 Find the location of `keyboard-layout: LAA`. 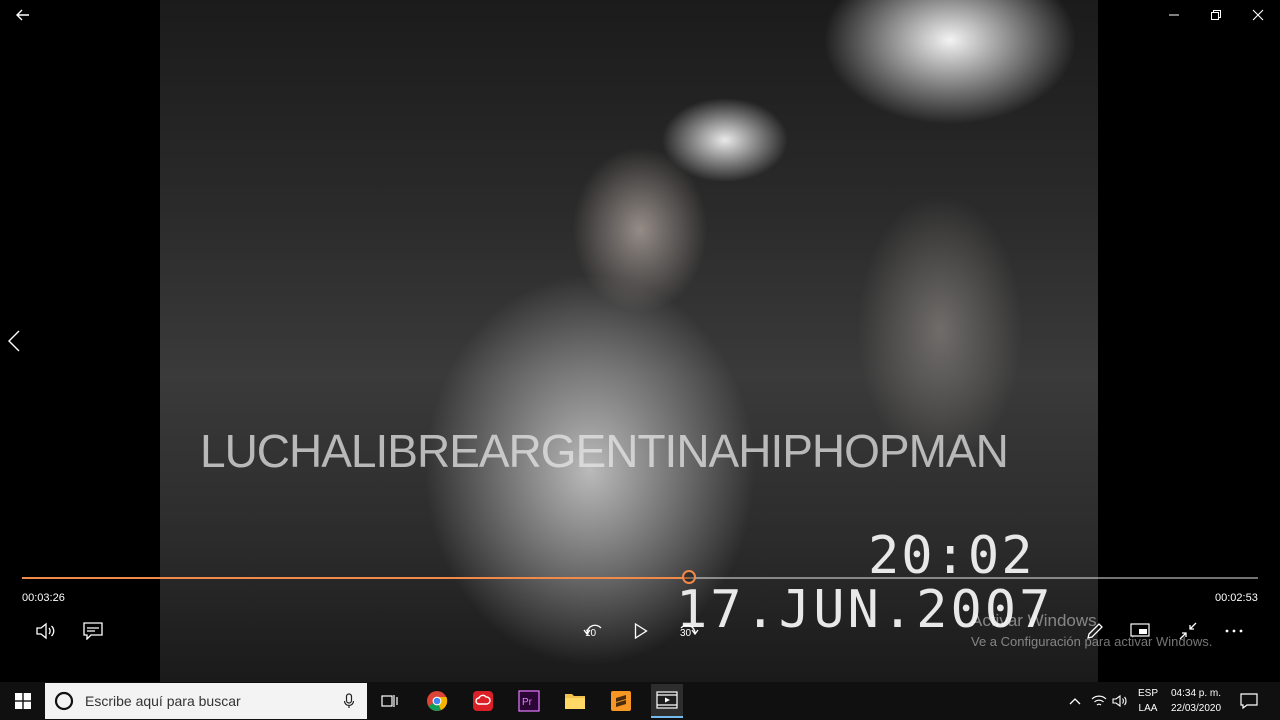

keyboard-layout: LAA is located at coordinates (1148, 708).